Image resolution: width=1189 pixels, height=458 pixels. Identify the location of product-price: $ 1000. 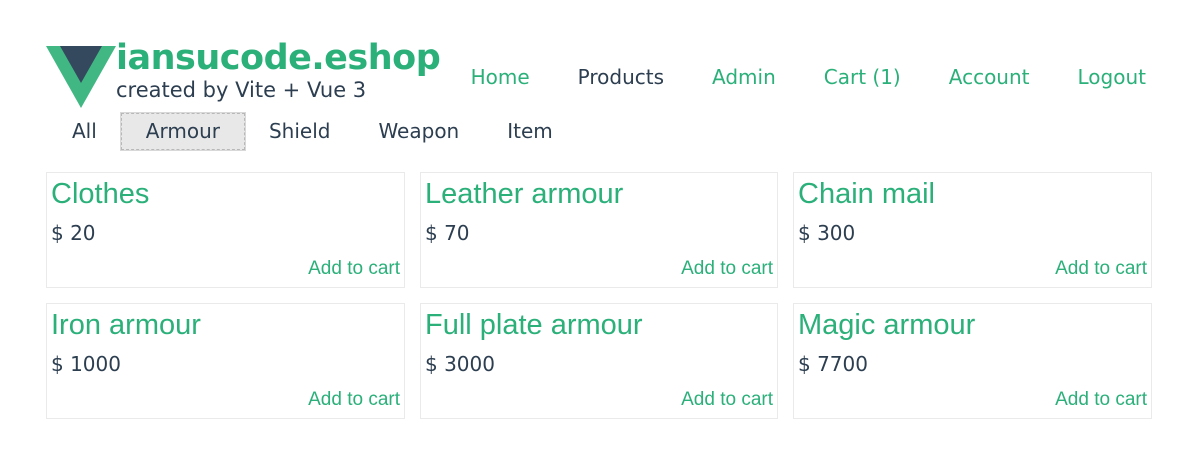
(86, 364).